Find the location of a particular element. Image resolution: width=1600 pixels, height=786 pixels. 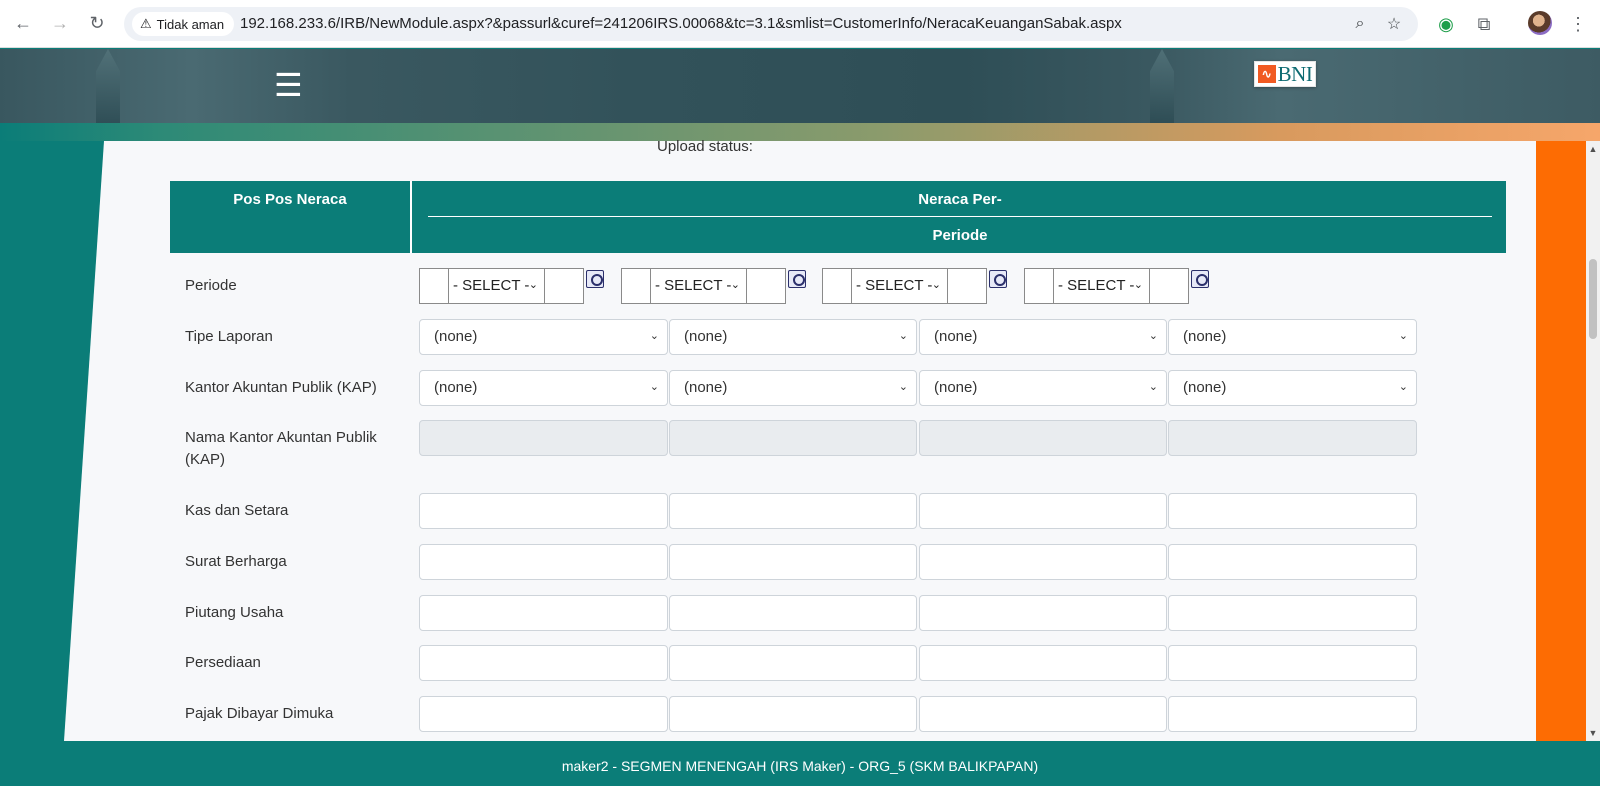

header-divider is located at coordinates (960, 216).